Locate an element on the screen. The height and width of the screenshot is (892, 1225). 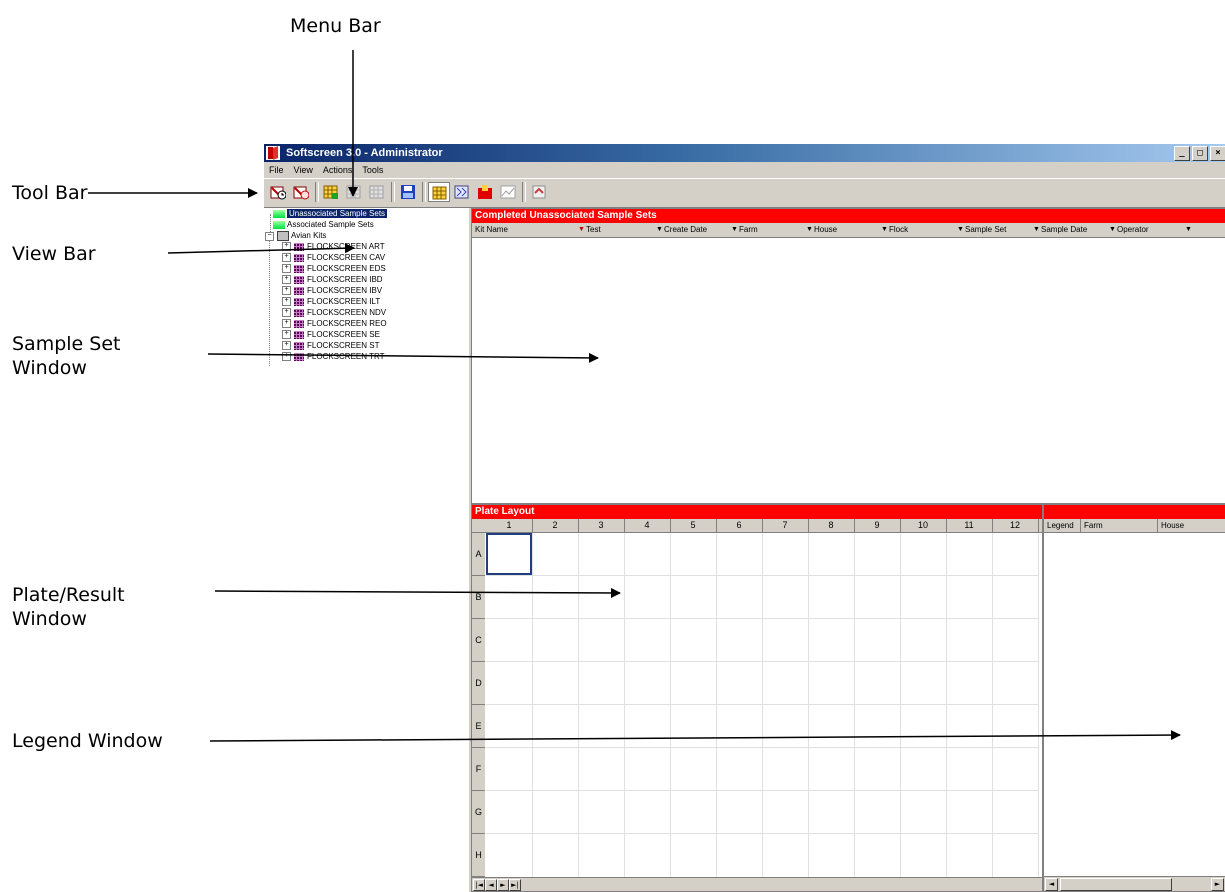
red-chart-button is located at coordinates (485, 192).